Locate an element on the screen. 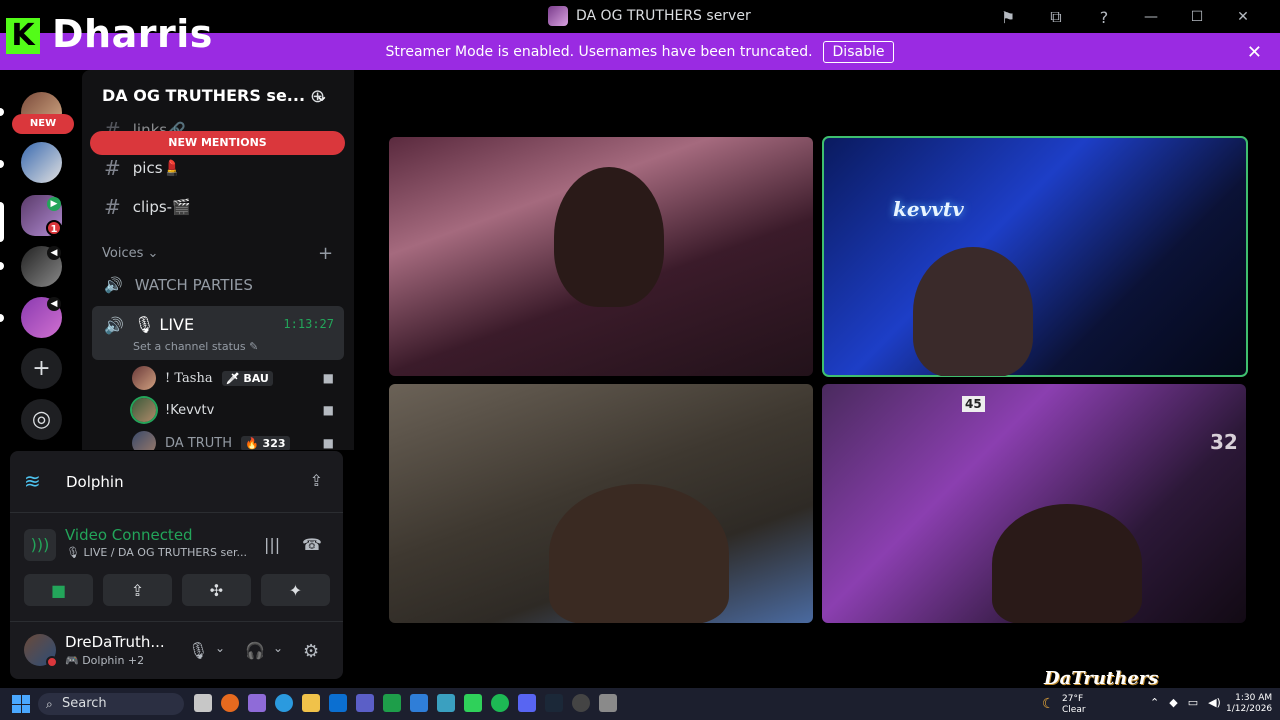 This screenshot has width=1280, height=720. new-unreads-pill: NEW is located at coordinates (43, 124).